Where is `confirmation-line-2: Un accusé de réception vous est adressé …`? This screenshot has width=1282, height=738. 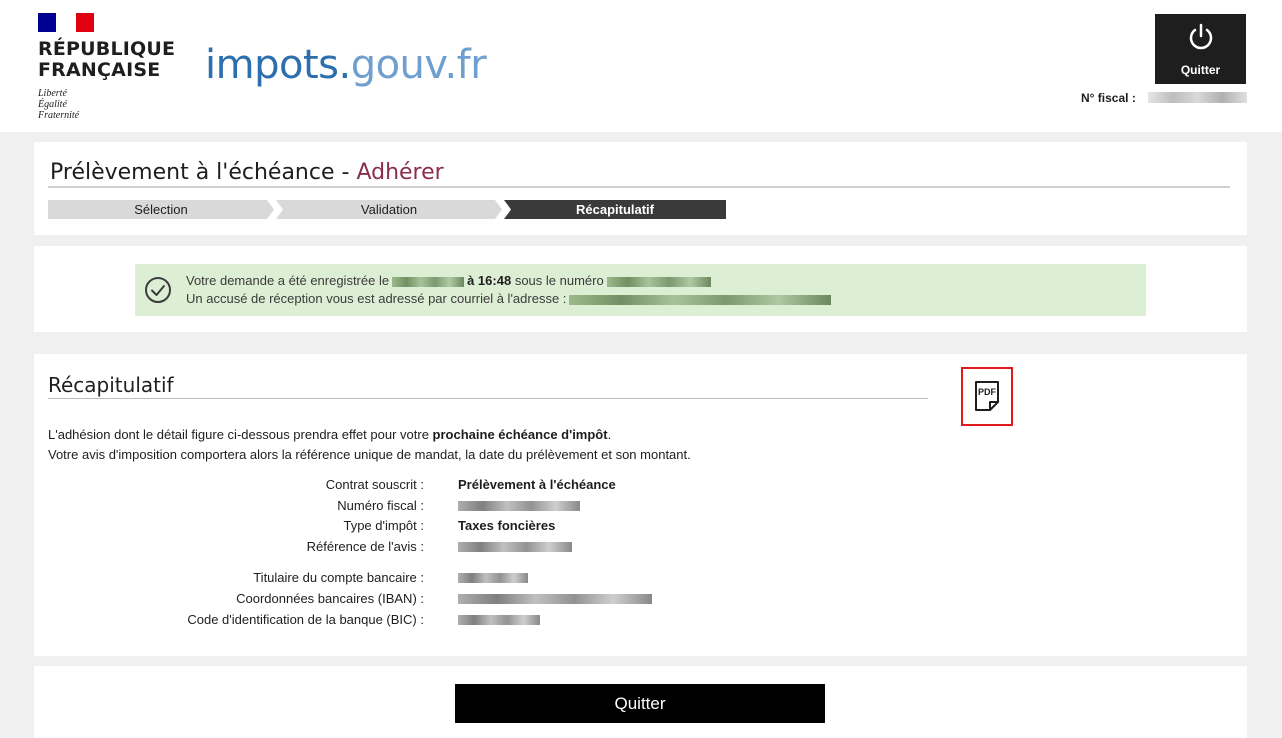 confirmation-line-2: Un accusé de réception vous est adressé … is located at coordinates (510, 299).